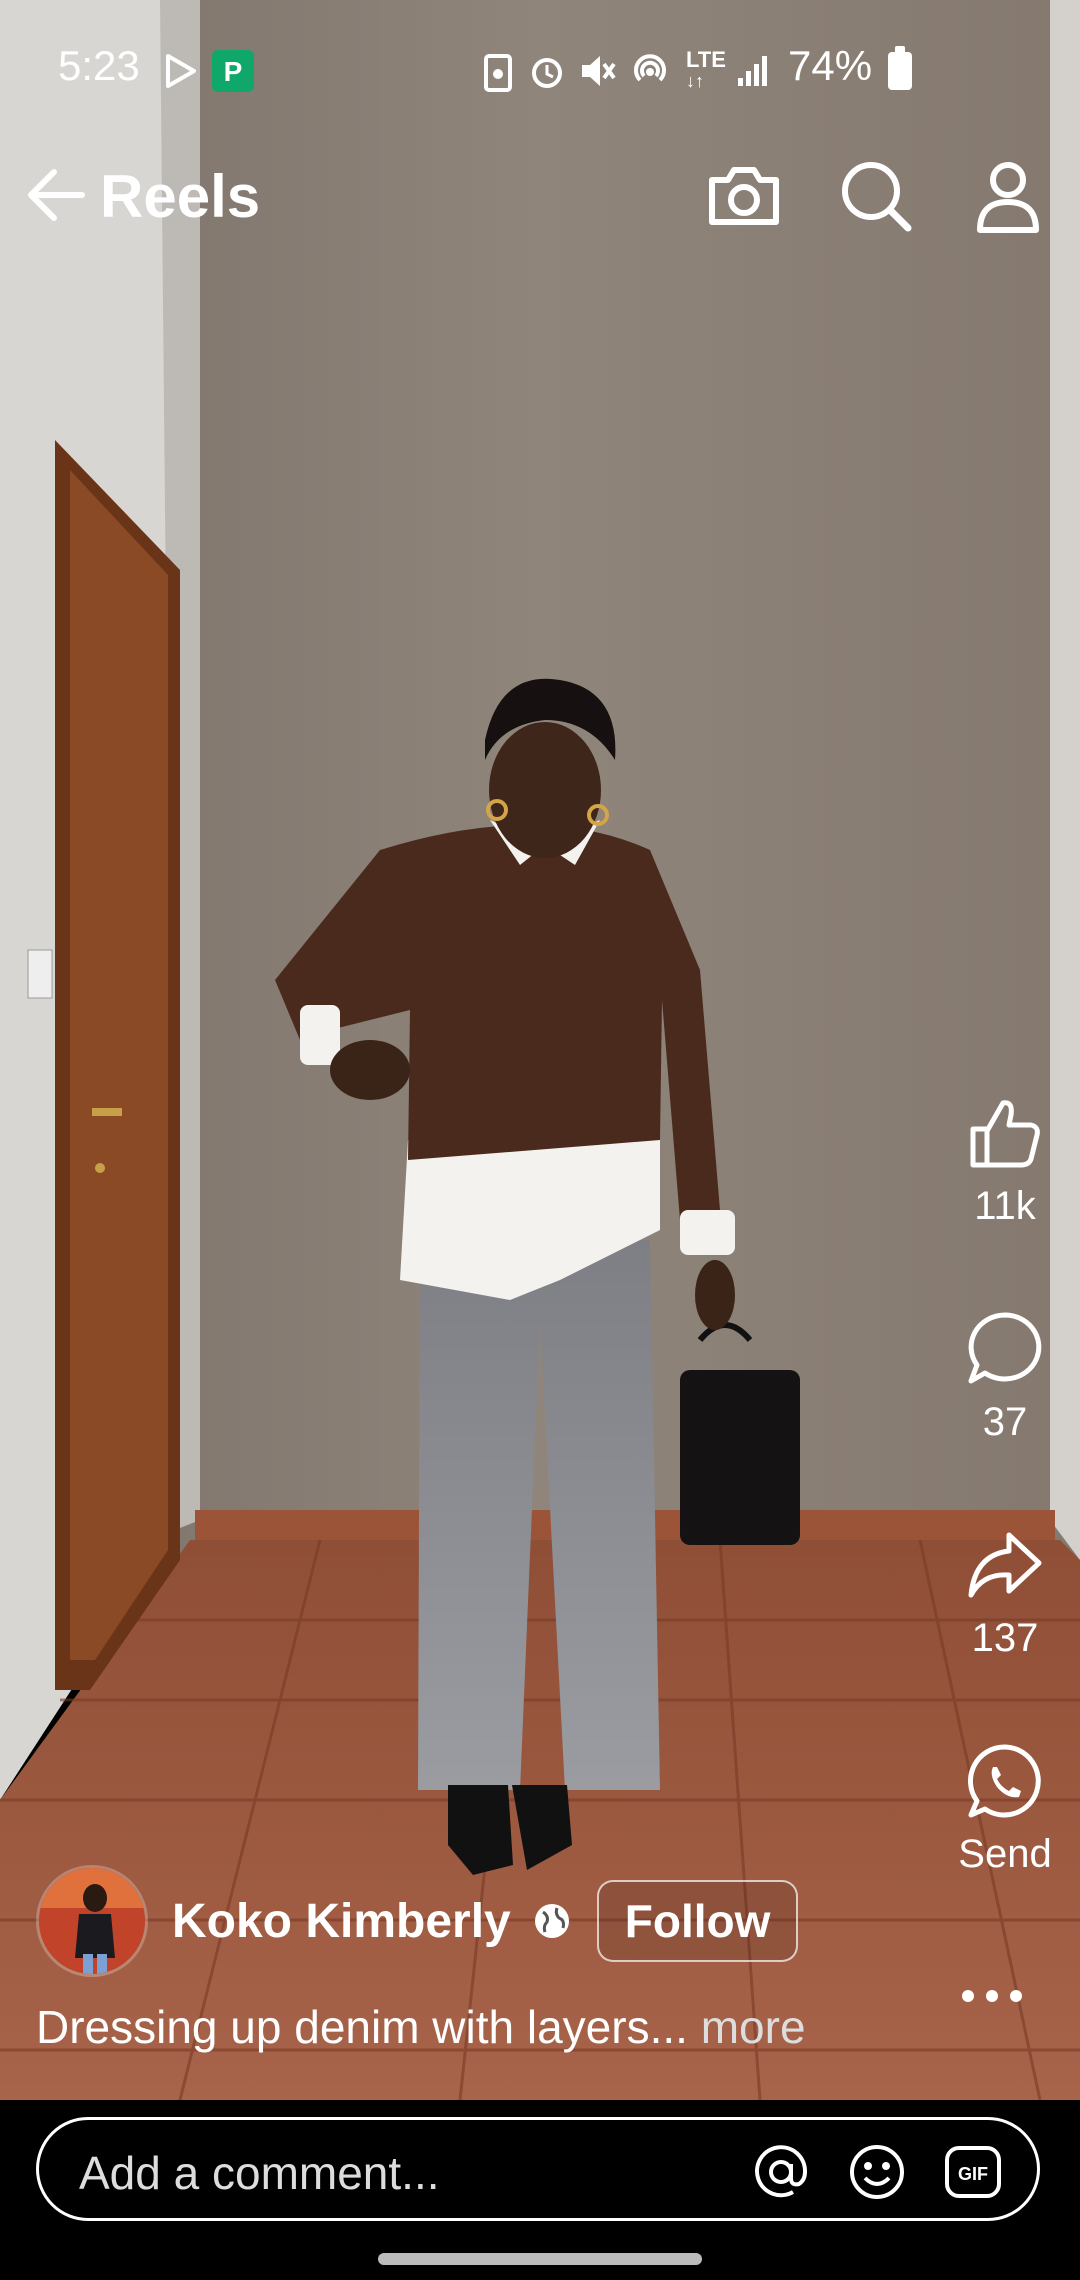 Image resolution: width=1080 pixels, height=2280 pixels. Describe the element at coordinates (1008, 196) in the screenshot. I see `profile-icon` at that location.